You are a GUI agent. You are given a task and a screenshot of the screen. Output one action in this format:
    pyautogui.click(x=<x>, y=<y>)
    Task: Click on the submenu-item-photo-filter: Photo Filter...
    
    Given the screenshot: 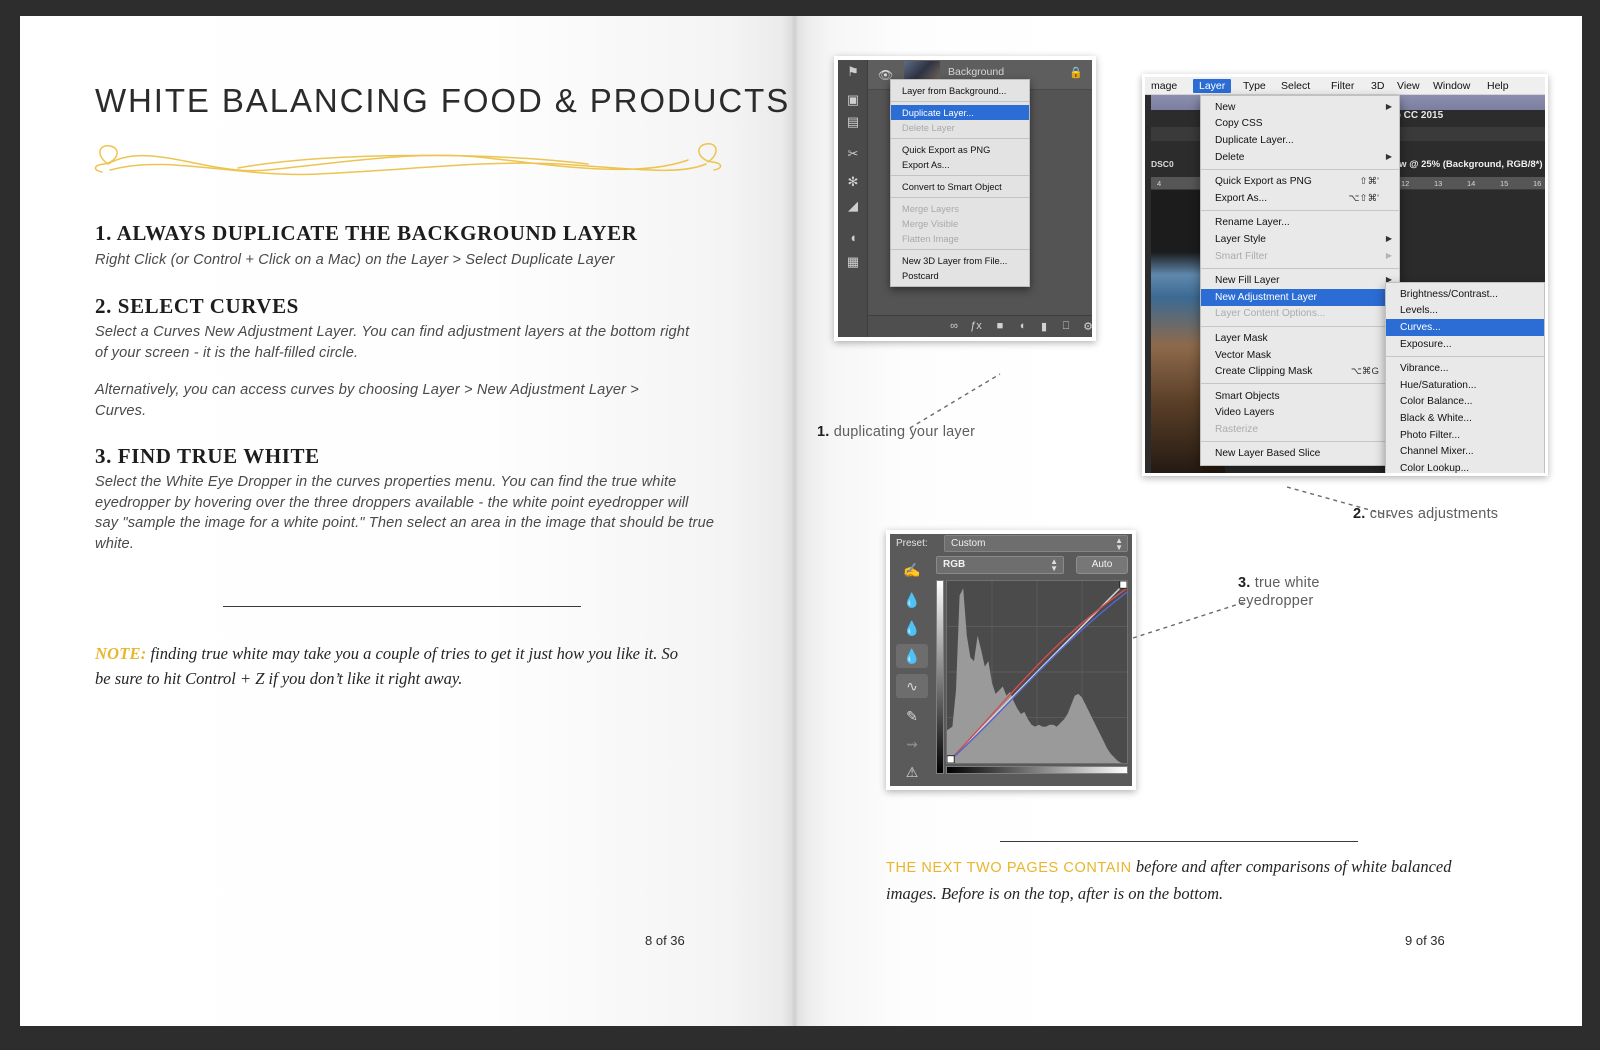 What is the action you would take?
    pyautogui.click(x=1465, y=435)
    